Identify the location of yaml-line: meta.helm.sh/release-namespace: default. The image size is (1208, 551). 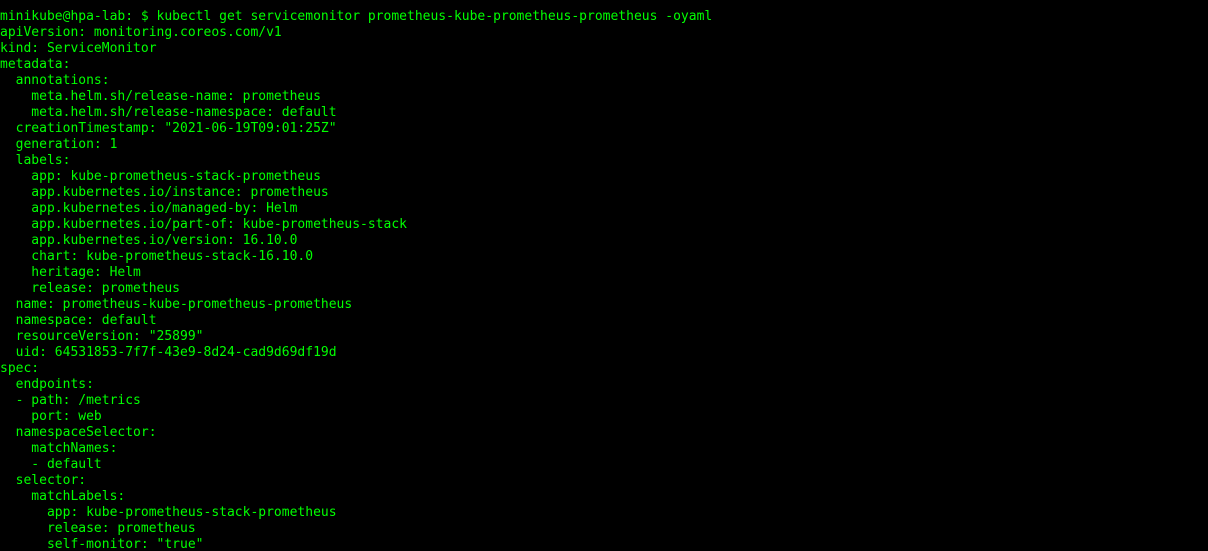
(168, 112).